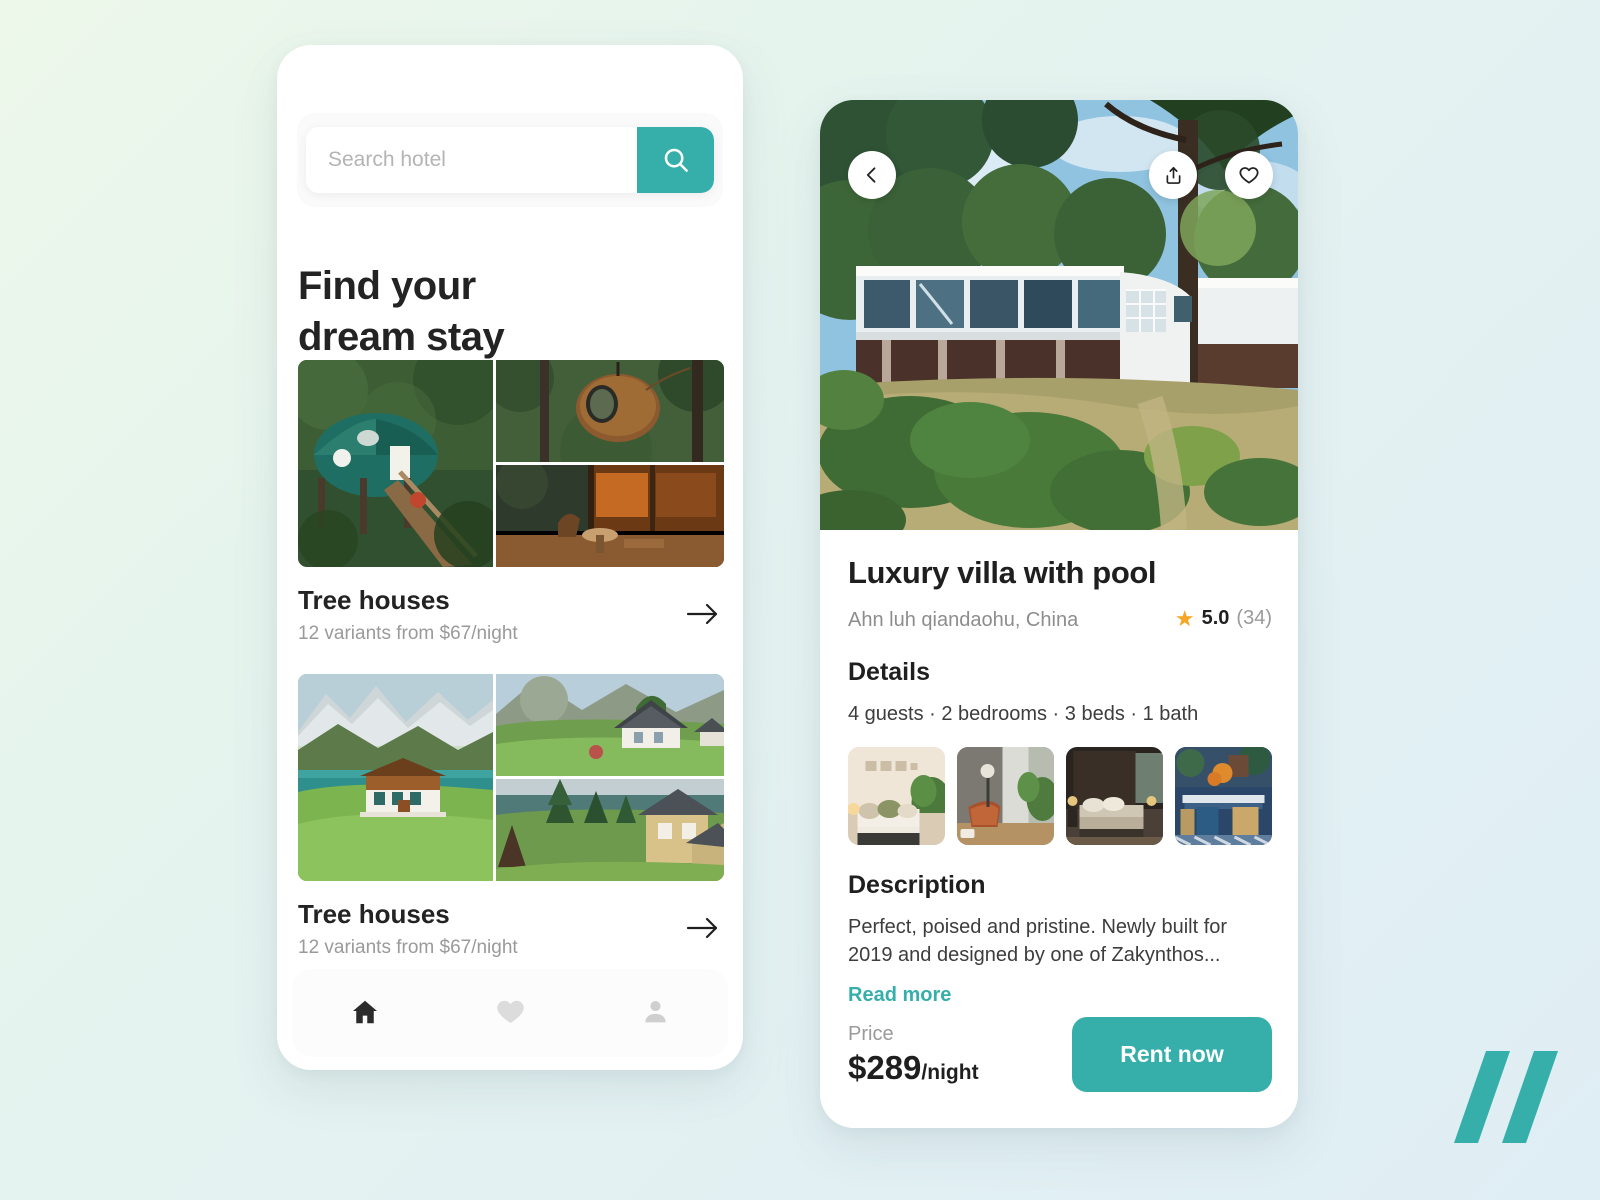 The height and width of the screenshot is (1200, 1600). I want to click on bottom-tab-bar, so click(510, 1013).